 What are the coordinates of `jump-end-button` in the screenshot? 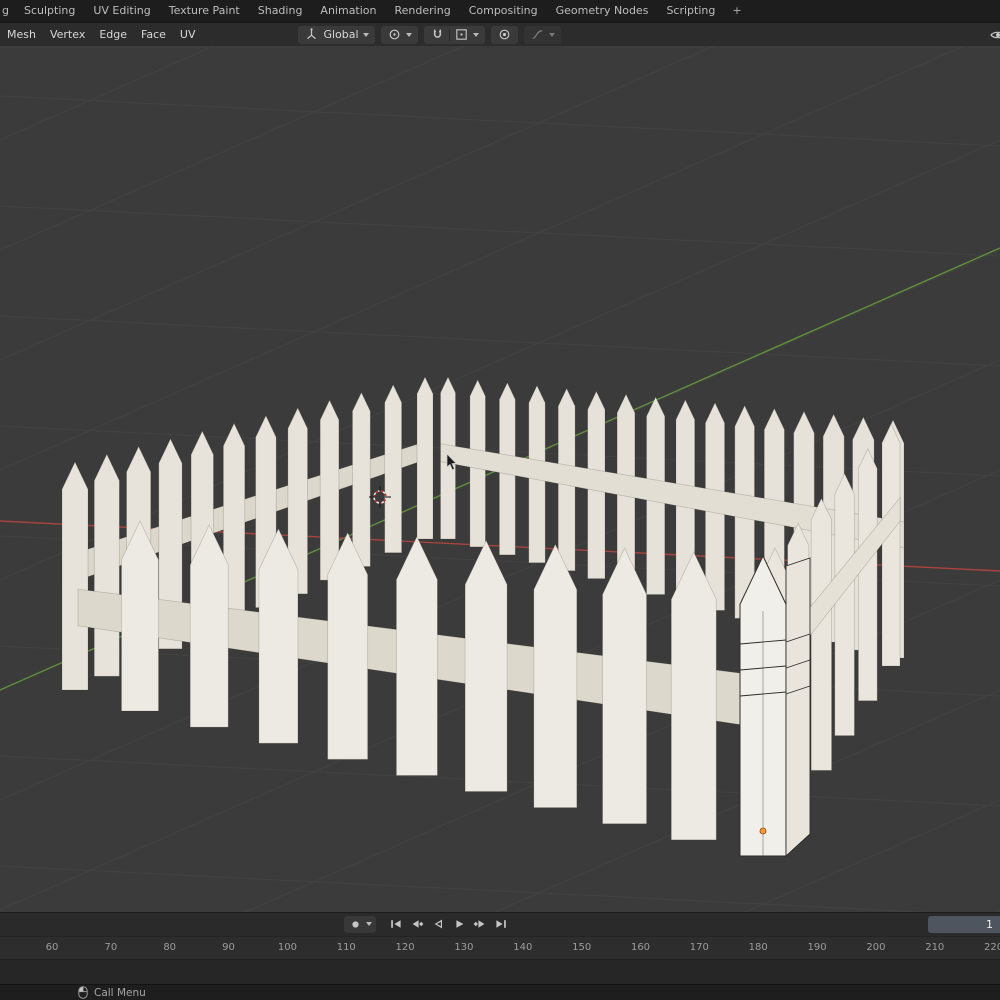 It's located at (500, 924).